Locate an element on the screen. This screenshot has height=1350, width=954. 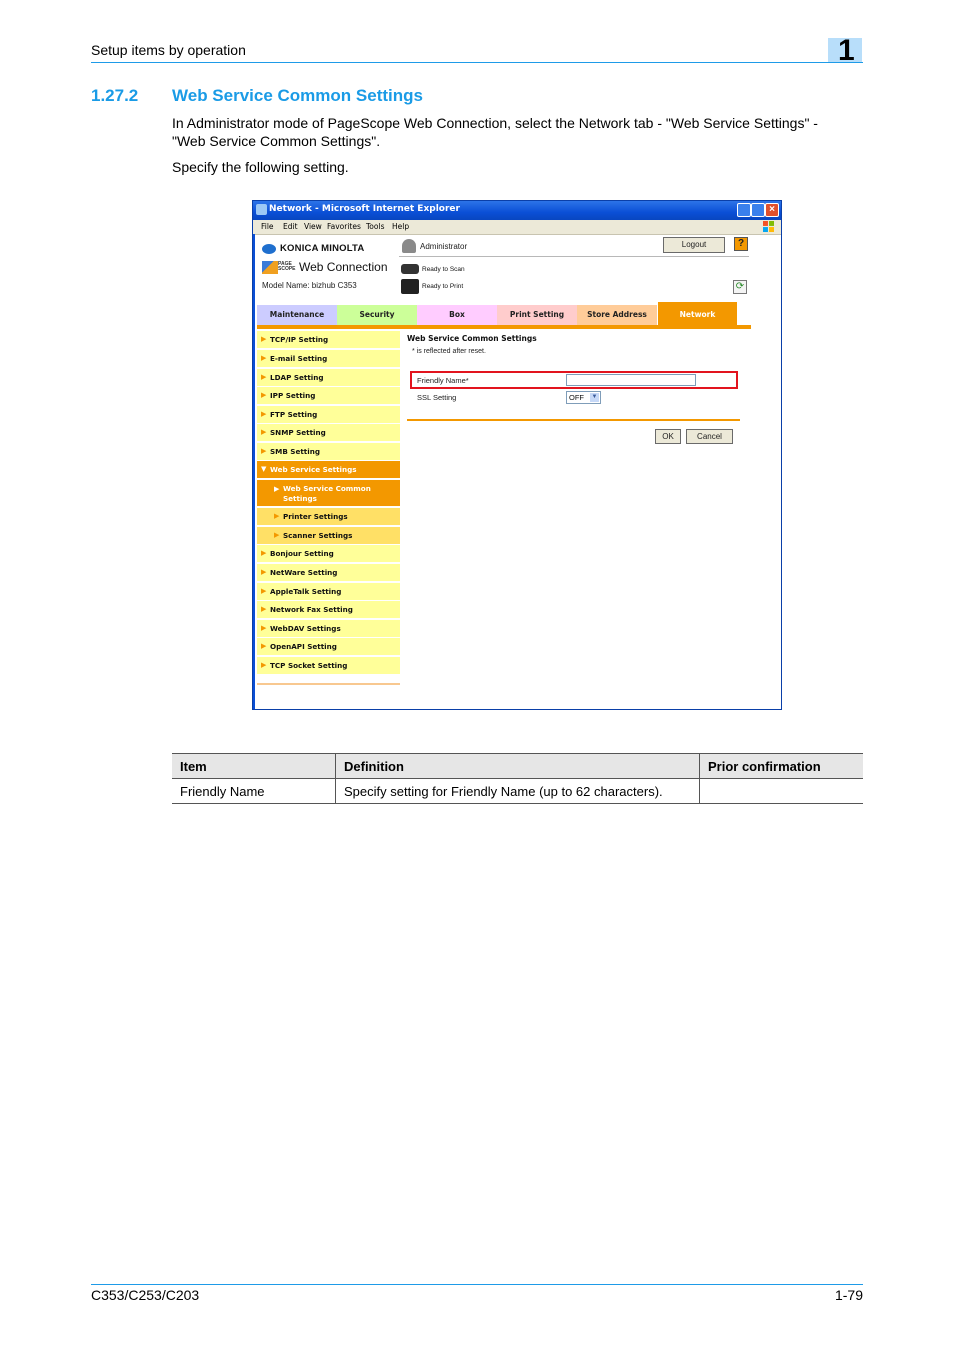
section-number: 1.27.2 is located at coordinates (115, 95).